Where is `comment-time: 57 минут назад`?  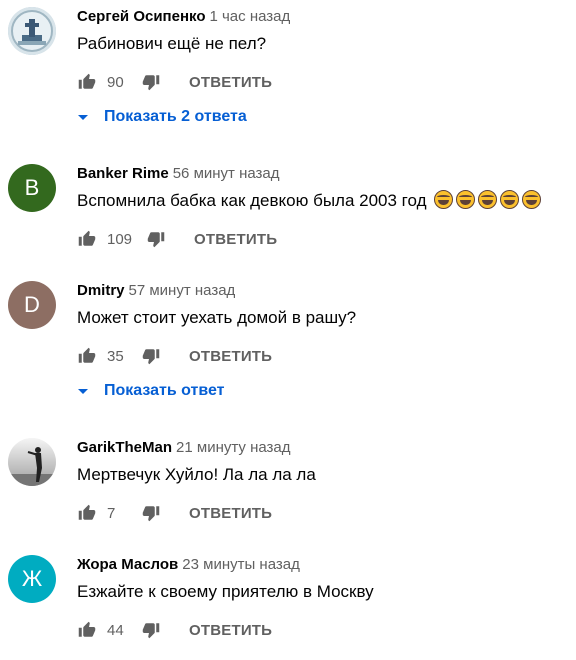
comment-time: 57 минут назад is located at coordinates (182, 290).